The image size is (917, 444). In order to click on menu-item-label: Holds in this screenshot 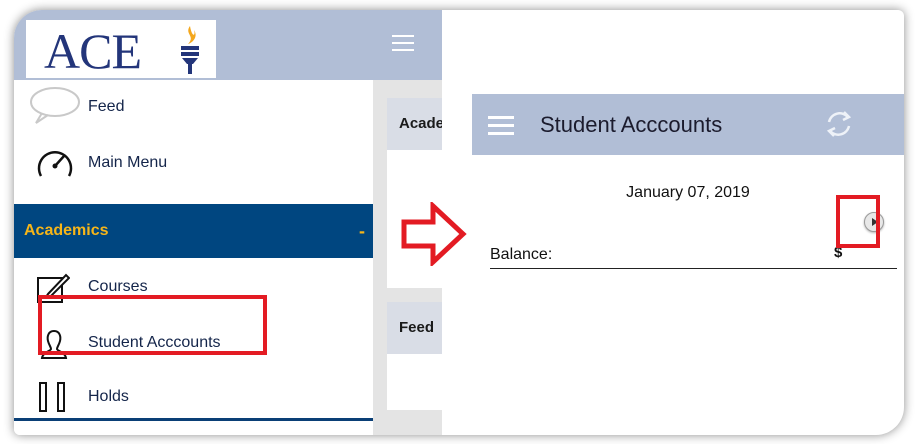, I will do `click(108, 396)`.